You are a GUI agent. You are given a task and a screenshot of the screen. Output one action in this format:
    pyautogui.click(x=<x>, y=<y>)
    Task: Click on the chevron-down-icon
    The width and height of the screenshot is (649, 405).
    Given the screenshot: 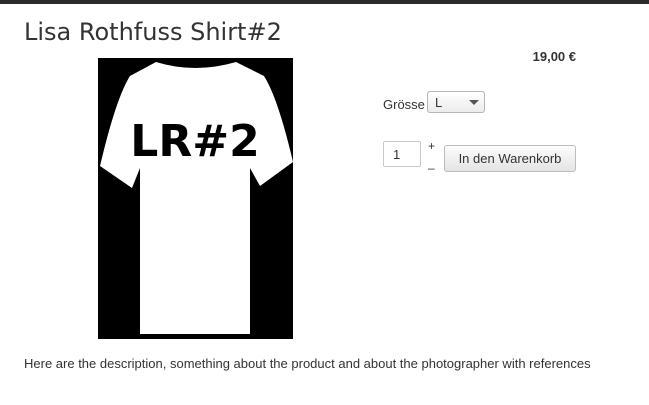 What is the action you would take?
    pyautogui.click(x=474, y=102)
    